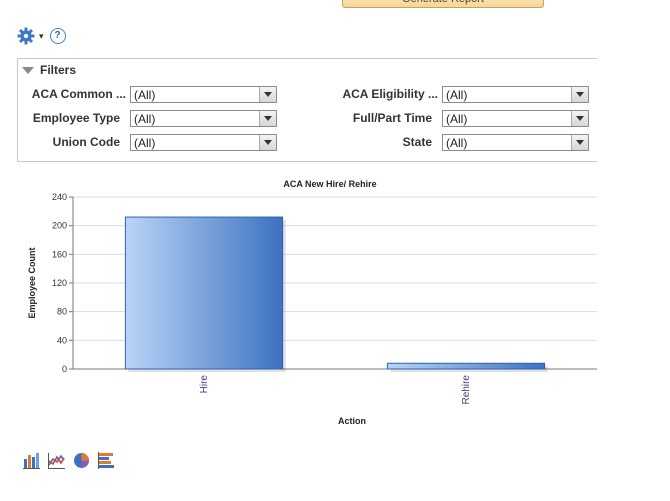 The width and height of the screenshot is (670, 501). Describe the element at coordinates (352, 421) in the screenshot. I see `x-axis-label: Action` at that location.